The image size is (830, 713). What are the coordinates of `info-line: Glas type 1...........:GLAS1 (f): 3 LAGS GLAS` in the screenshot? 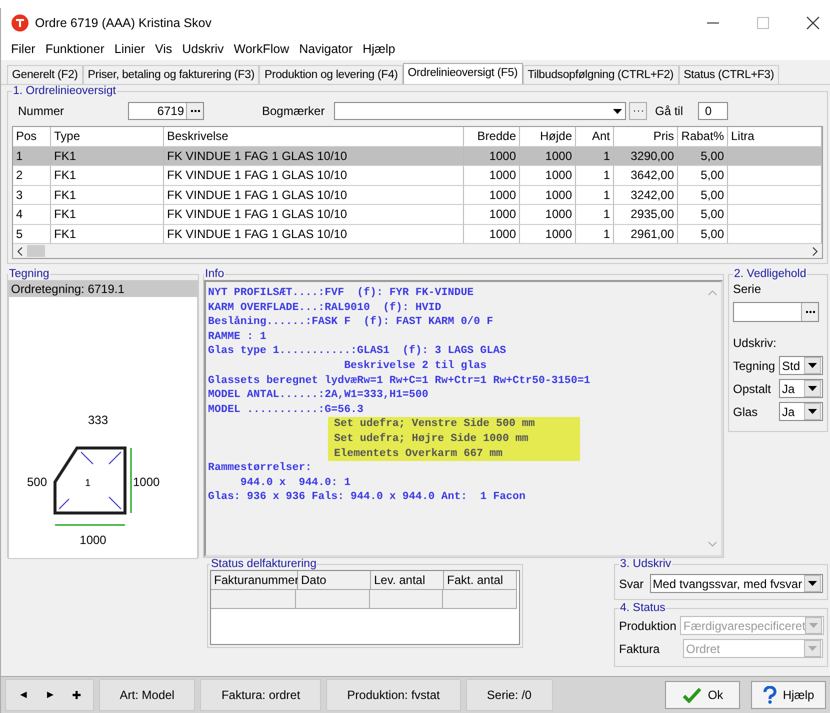 It's located at (358, 351).